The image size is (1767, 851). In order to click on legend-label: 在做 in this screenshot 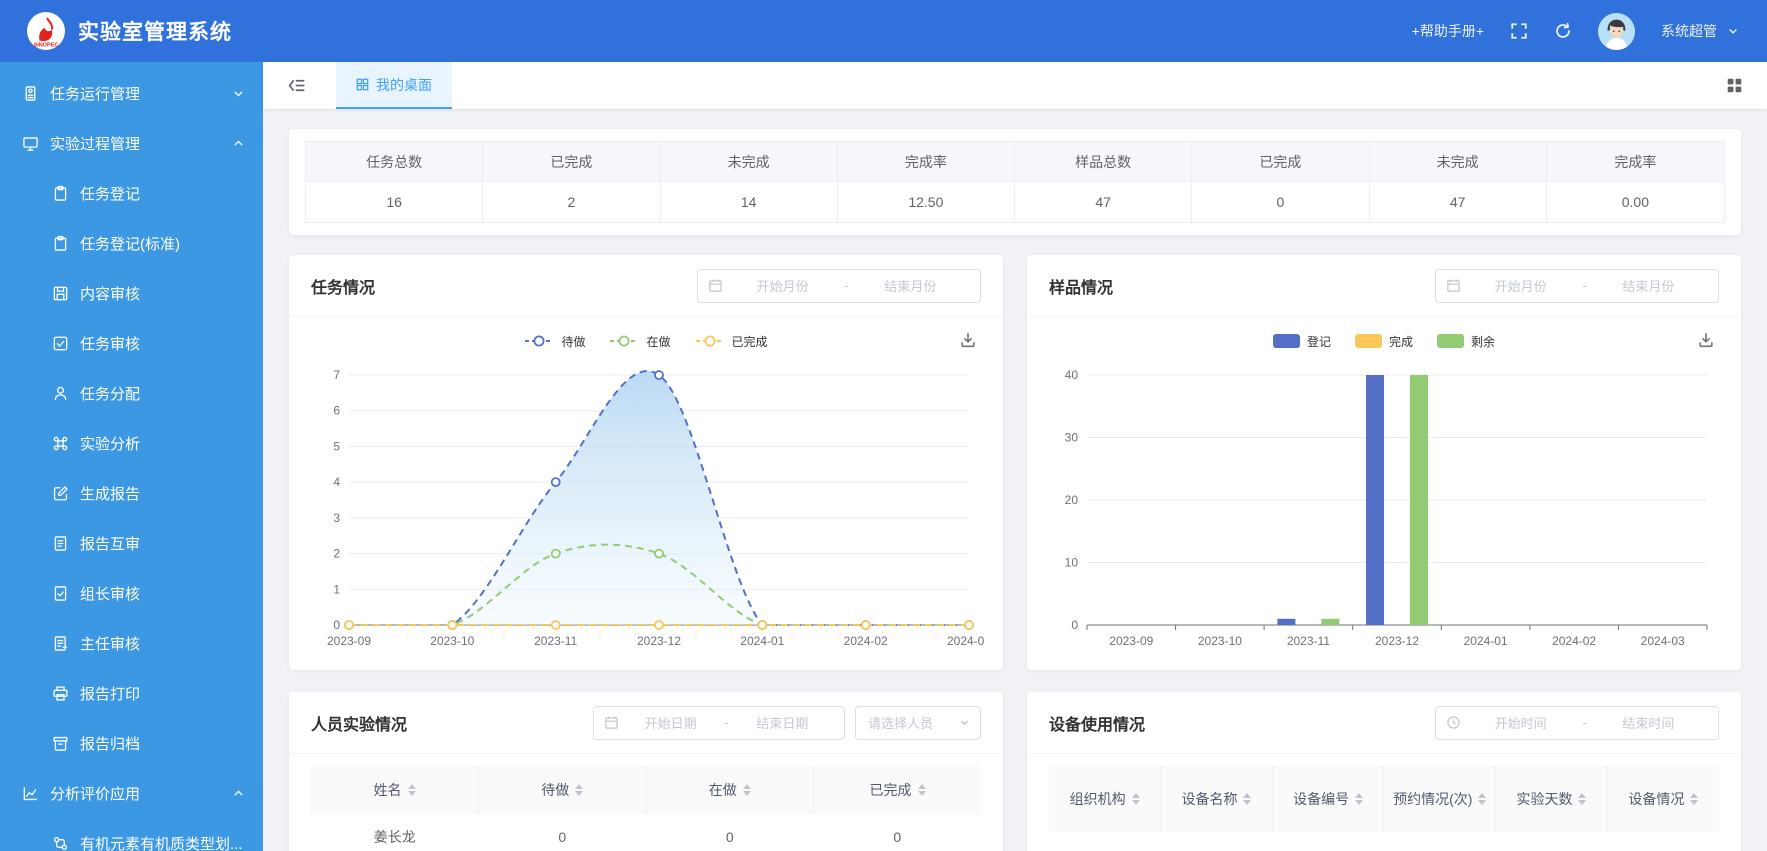, I will do `click(658, 341)`.